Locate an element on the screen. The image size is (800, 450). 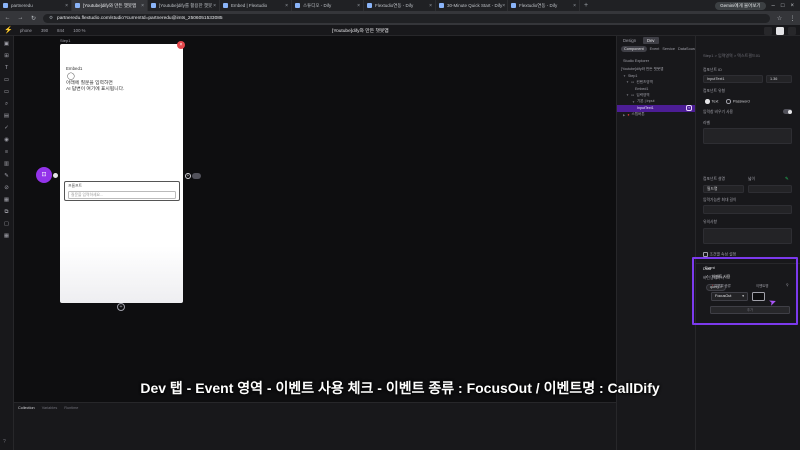
browser-tab: 30-Minute Quick Start - Dify × is located at coordinates (472, 5).